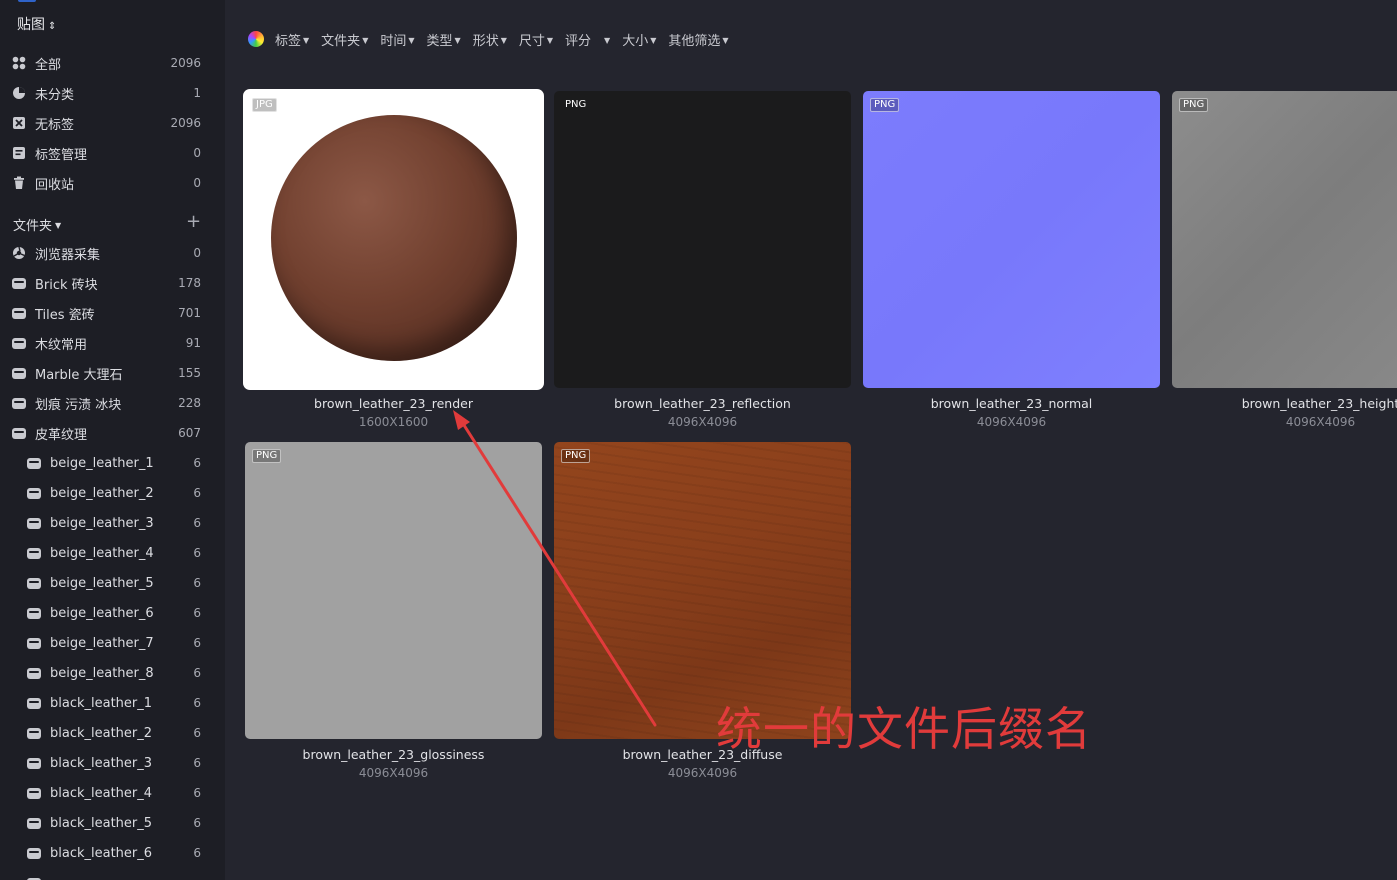 This screenshot has height=880, width=1397. I want to click on subfolder-item: black_leather_4 6, so click(112, 793).